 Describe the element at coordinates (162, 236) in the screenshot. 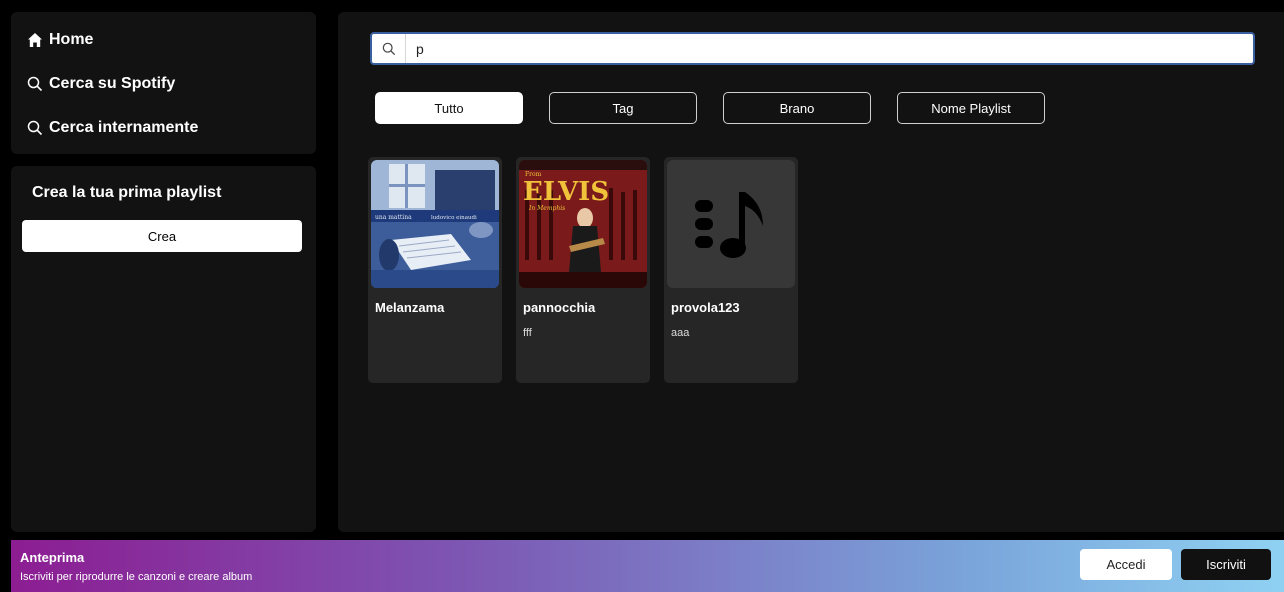

I see `create-playlist-button: Crea` at that location.